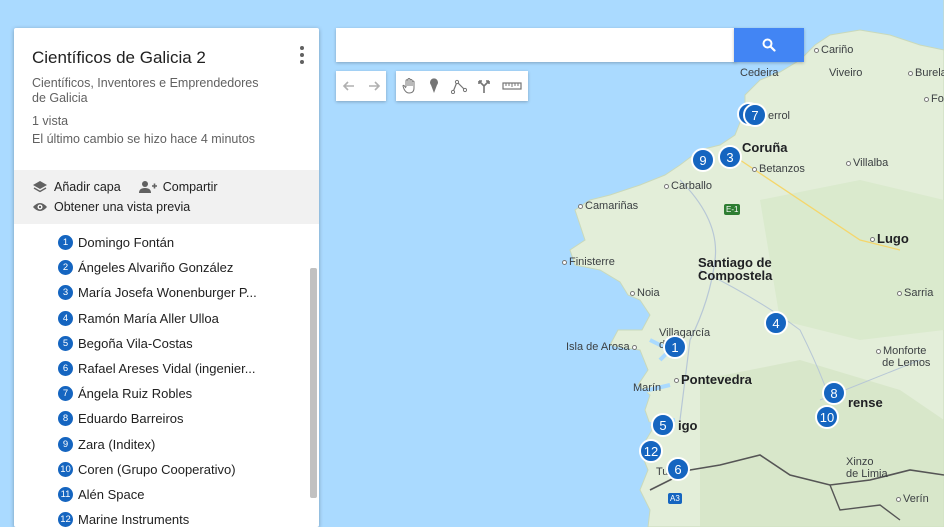  Describe the element at coordinates (759, 73) in the screenshot. I see `place-cedeira: Cedeira` at that location.